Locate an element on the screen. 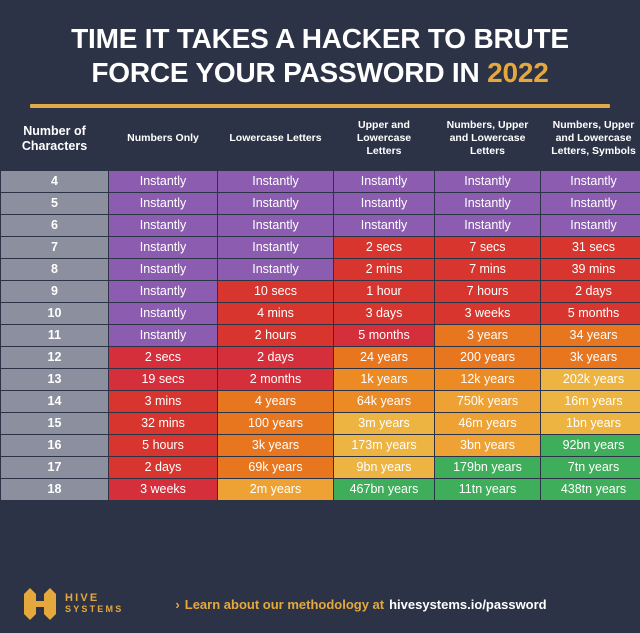 The height and width of the screenshot is (633, 640). cell-crack-time: 173m years is located at coordinates (384, 445).